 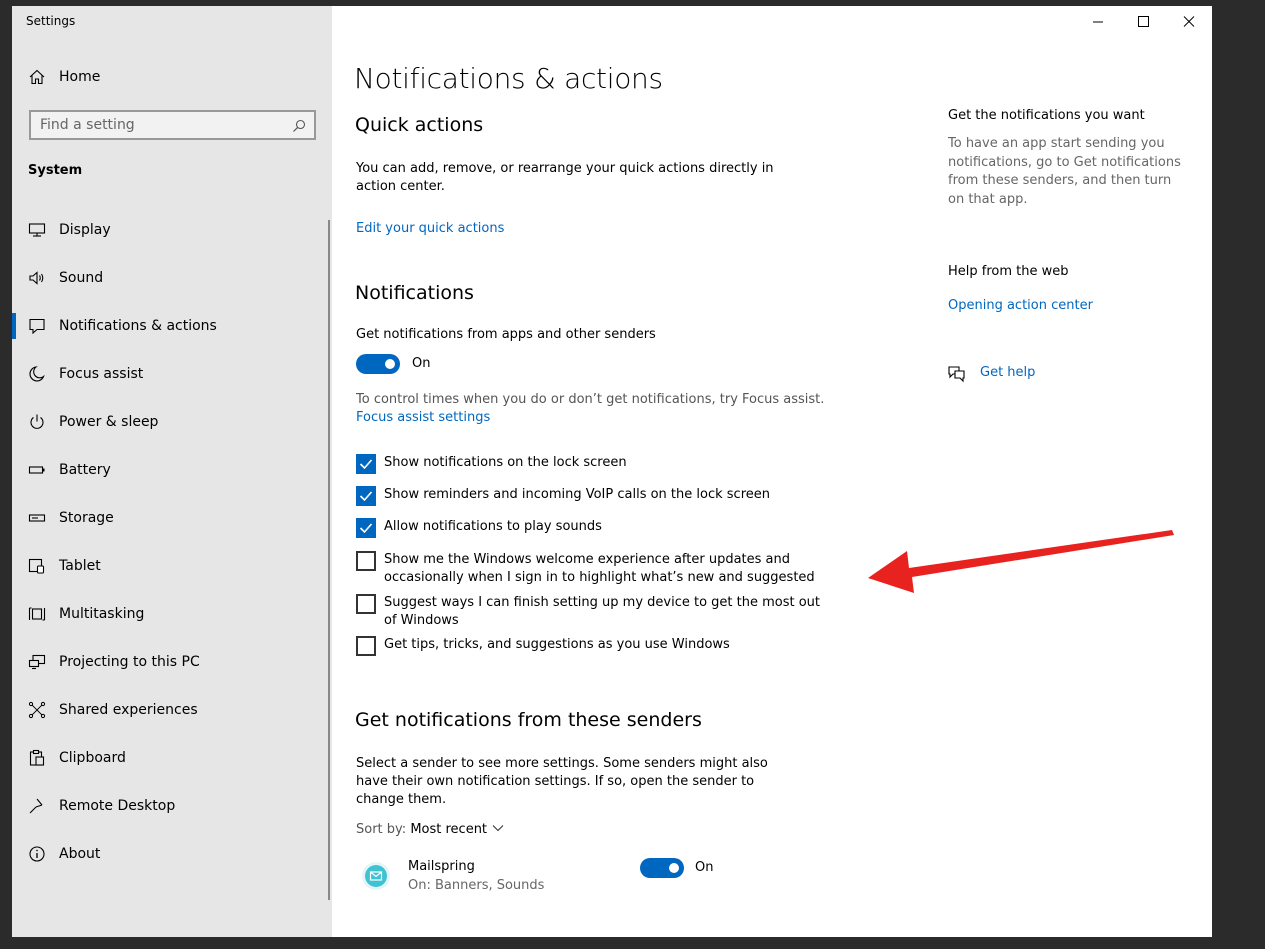 I want to click on sidebar-item-label: Storage, so click(x=86, y=518).